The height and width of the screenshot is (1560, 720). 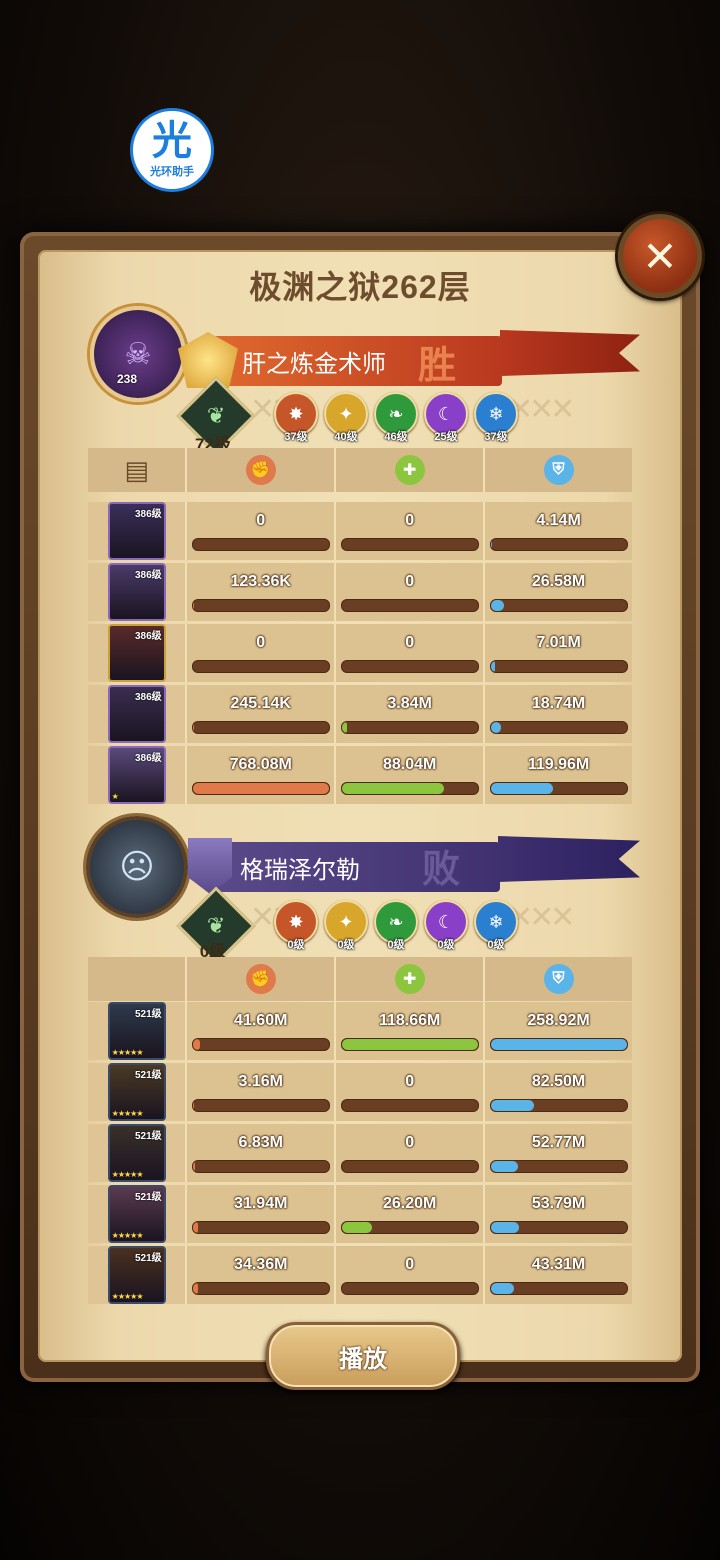 What do you see at coordinates (558, 703) in the screenshot?
I see `shield-value: 18.74M` at bounding box center [558, 703].